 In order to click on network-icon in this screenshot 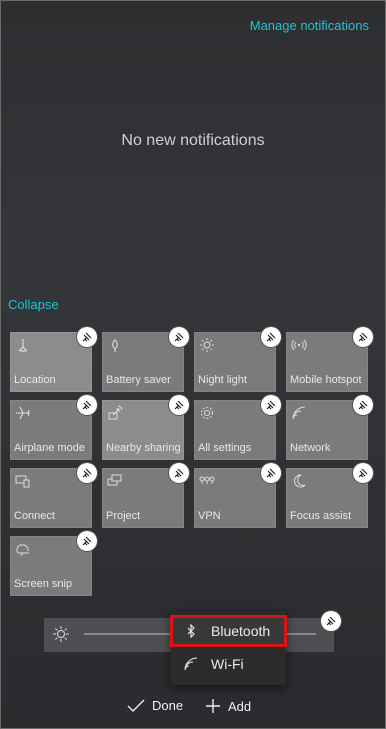, I will do `click(299, 413)`.